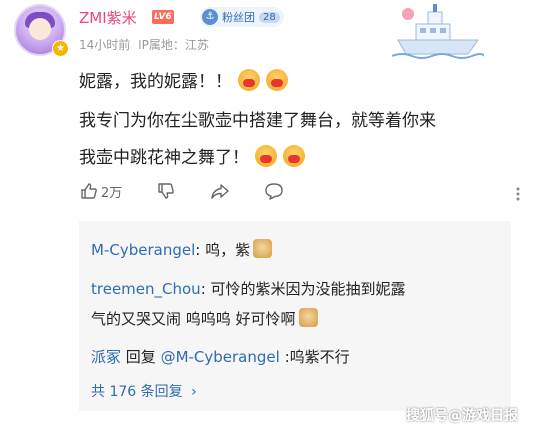 The width and height of the screenshot is (547, 432). Describe the element at coordinates (108, 17) in the screenshot. I see `username: ZMI紫米` at that location.